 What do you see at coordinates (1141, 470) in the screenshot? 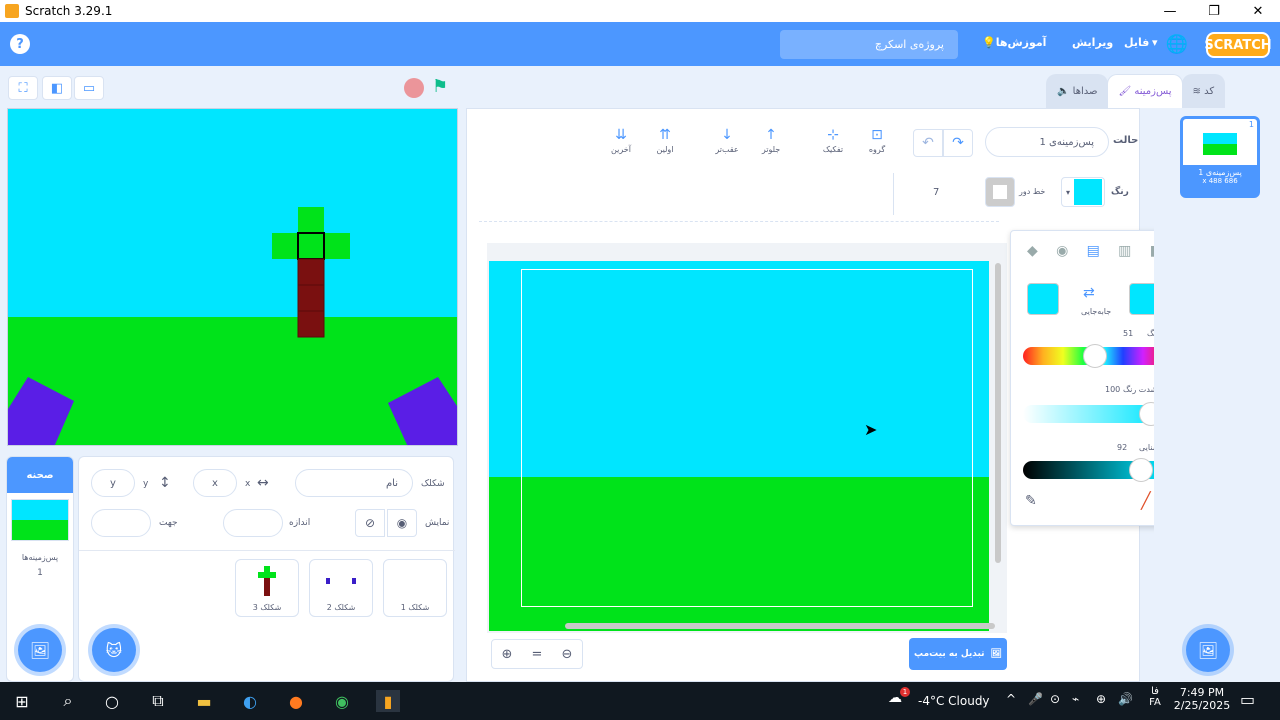
I see `brightness-knob` at bounding box center [1141, 470].